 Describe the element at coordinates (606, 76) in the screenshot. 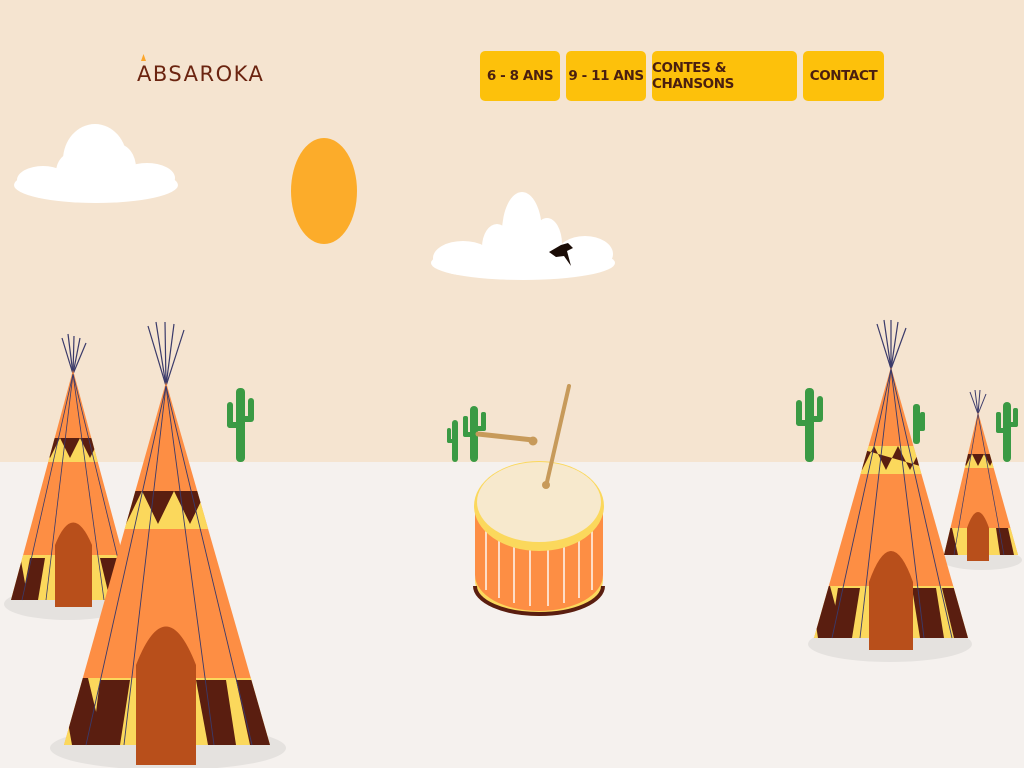

I see `nav-9-11-ans: 9 - 11 ANS` at that location.